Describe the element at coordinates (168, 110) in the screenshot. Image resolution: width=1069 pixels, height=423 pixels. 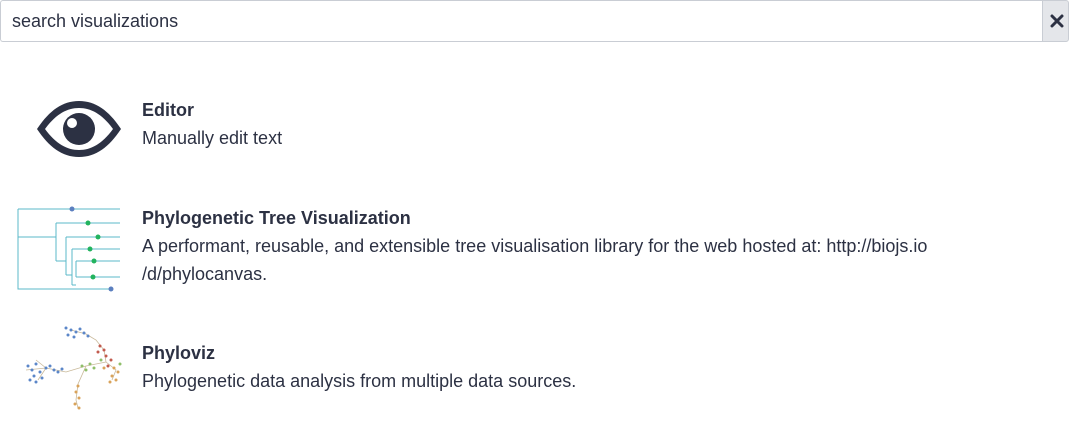
I see `item-title: Editor` at that location.